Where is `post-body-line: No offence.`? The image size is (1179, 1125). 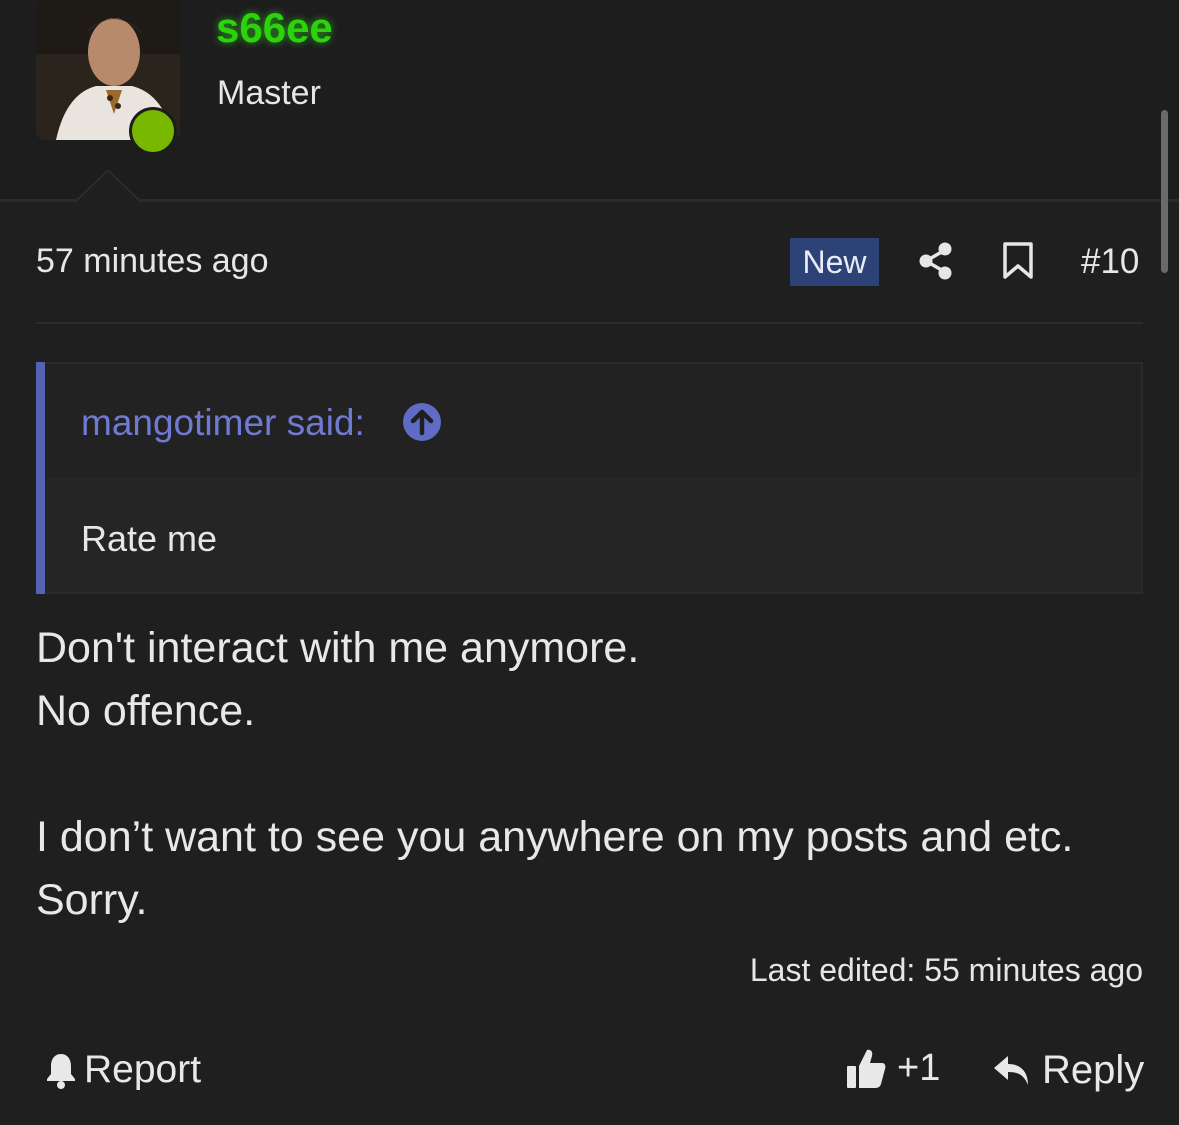
post-body-line: No offence. is located at coordinates (146, 711).